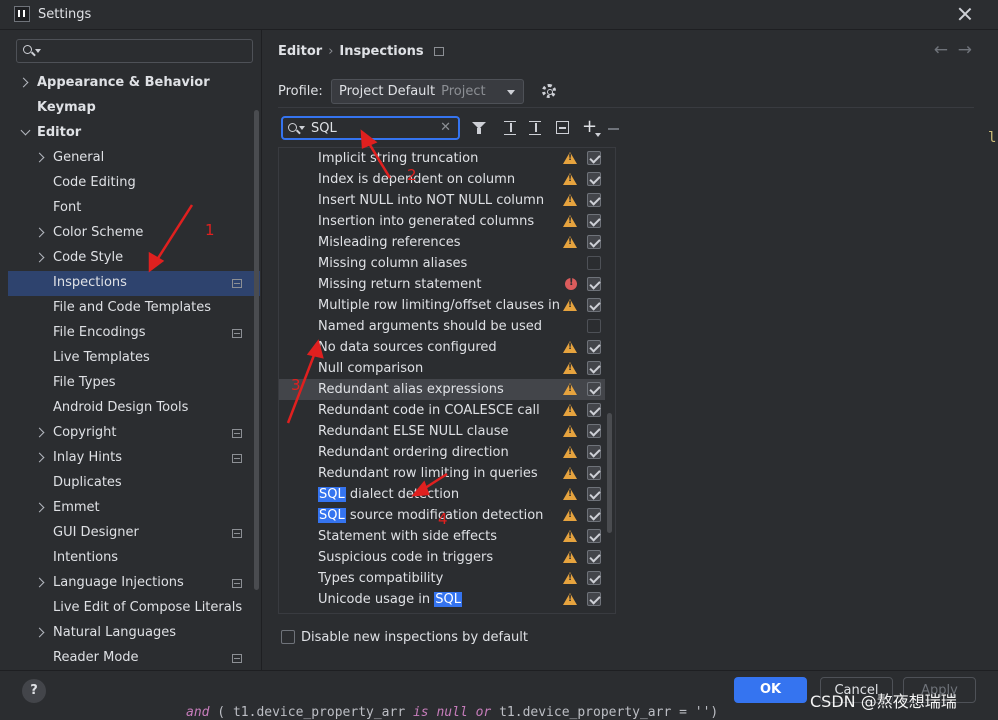 This screenshot has width=998, height=720. Describe the element at coordinates (134, 83) in the screenshot. I see `sidebar-item: Appearance & Behavior` at that location.